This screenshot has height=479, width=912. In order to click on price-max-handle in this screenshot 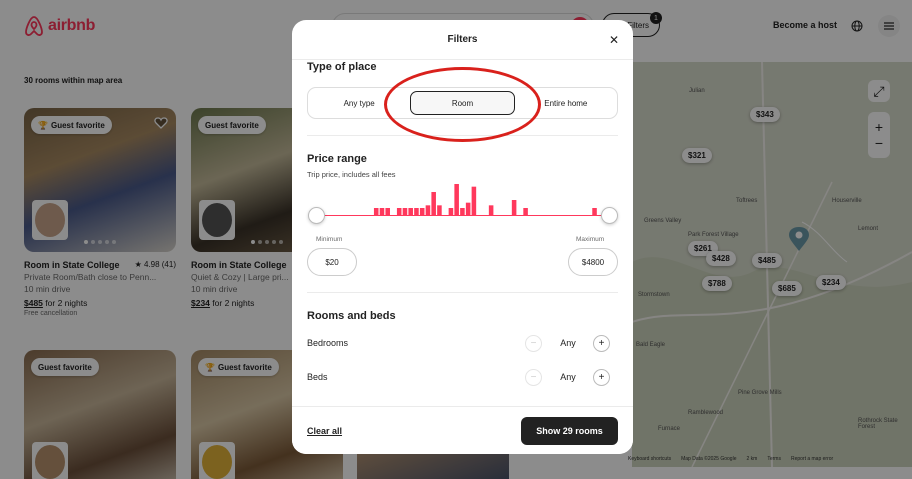, I will do `click(609, 215)`.